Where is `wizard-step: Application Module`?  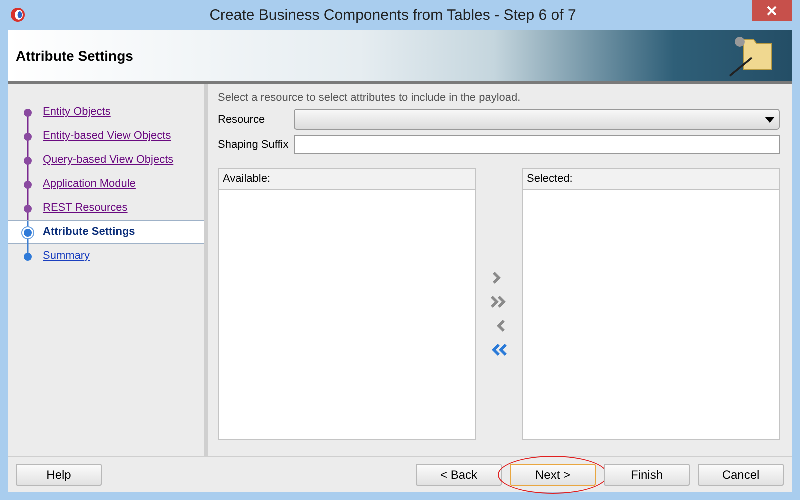
wizard-step: Application Module is located at coordinates (106, 184).